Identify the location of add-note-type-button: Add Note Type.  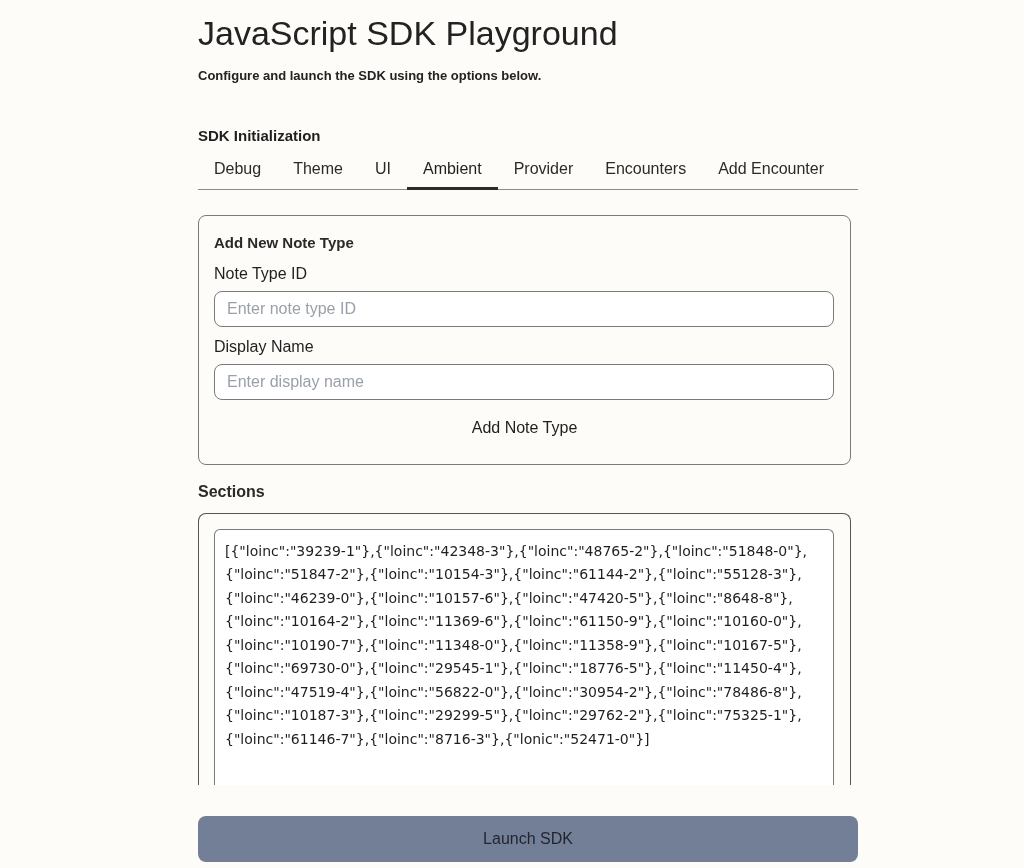
(524, 427).